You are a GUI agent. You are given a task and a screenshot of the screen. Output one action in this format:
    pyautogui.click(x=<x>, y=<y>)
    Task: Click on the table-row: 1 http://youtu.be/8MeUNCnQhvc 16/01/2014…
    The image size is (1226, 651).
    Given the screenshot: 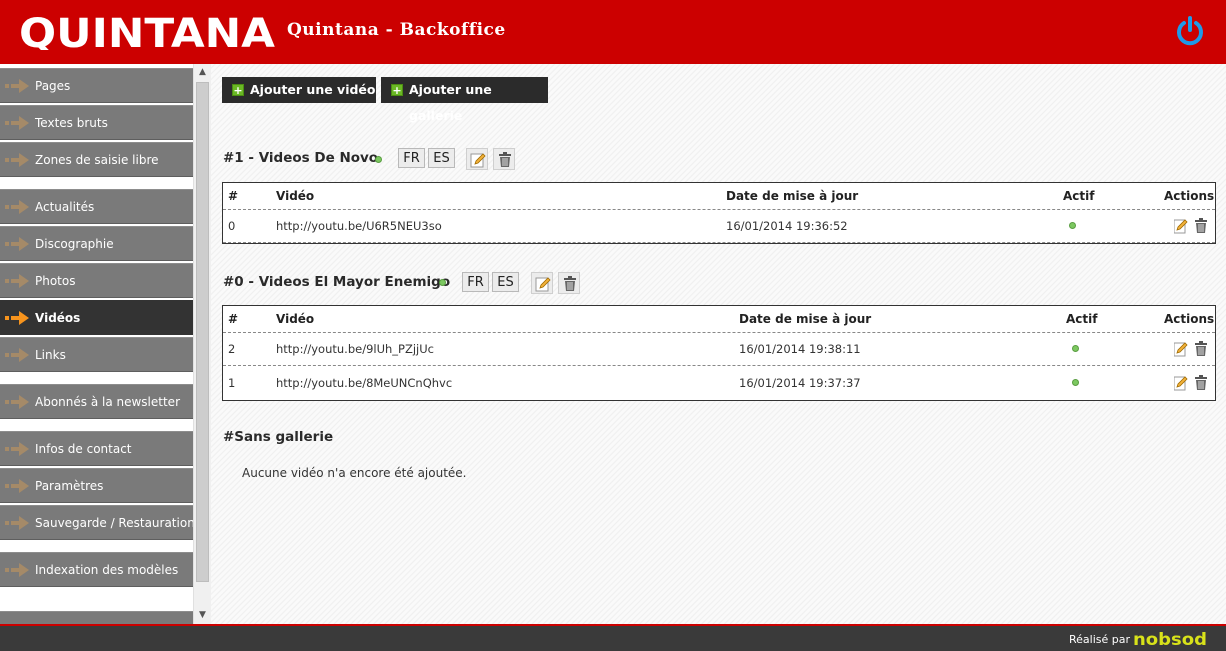 What is the action you would take?
    pyautogui.click(x=719, y=383)
    